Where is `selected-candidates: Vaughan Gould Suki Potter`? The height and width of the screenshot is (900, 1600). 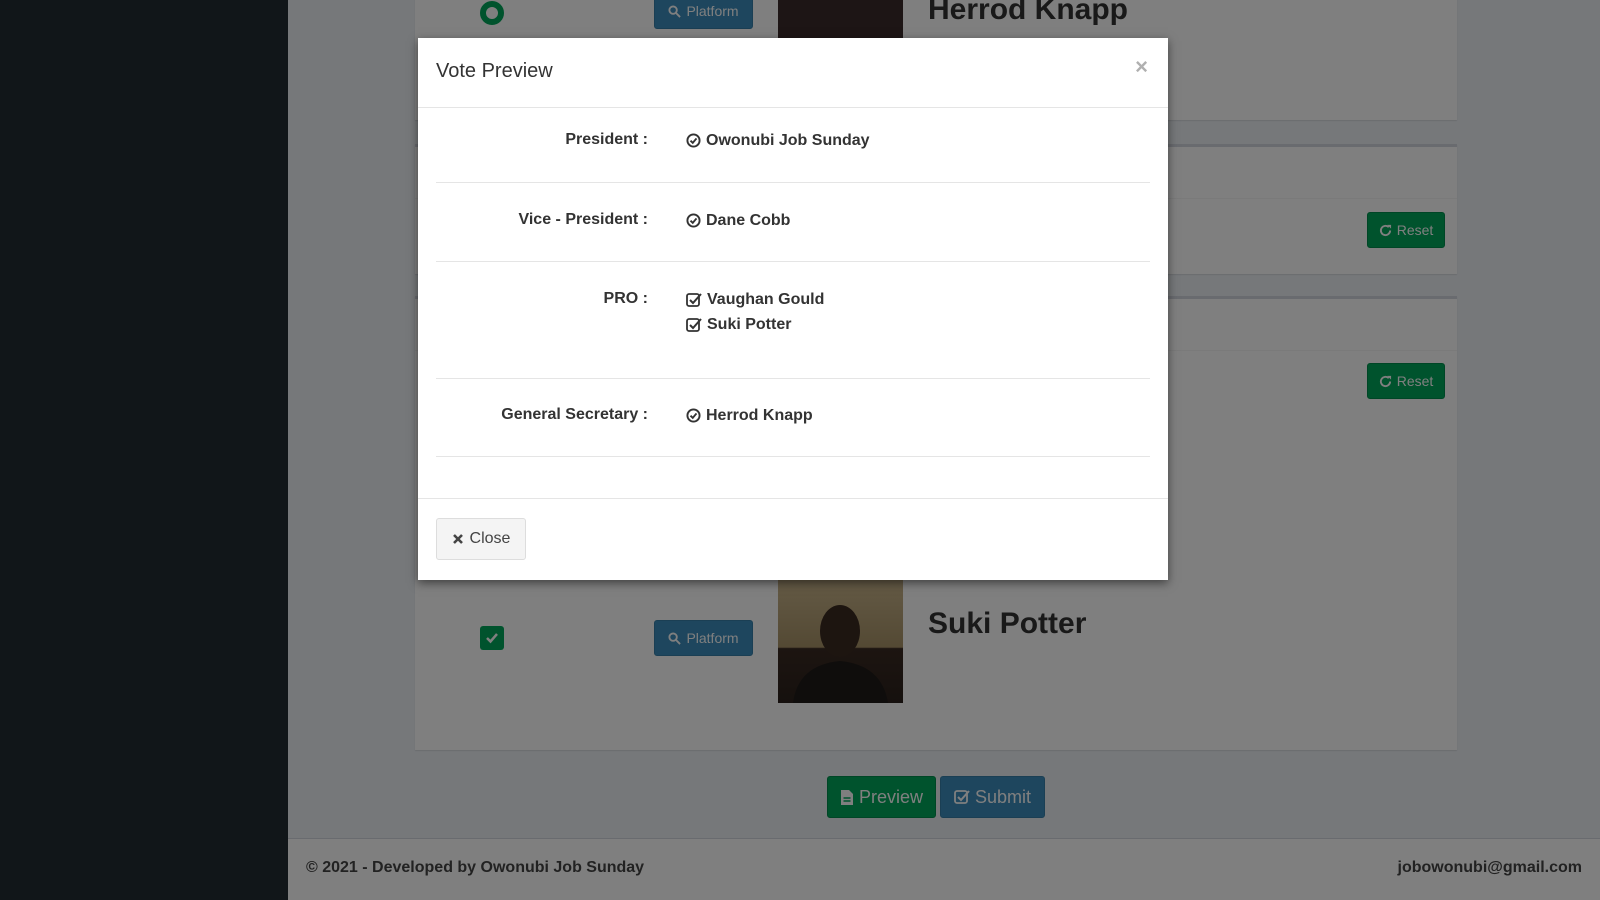
selected-candidates: Vaughan Gould Suki Potter is located at coordinates (755, 312).